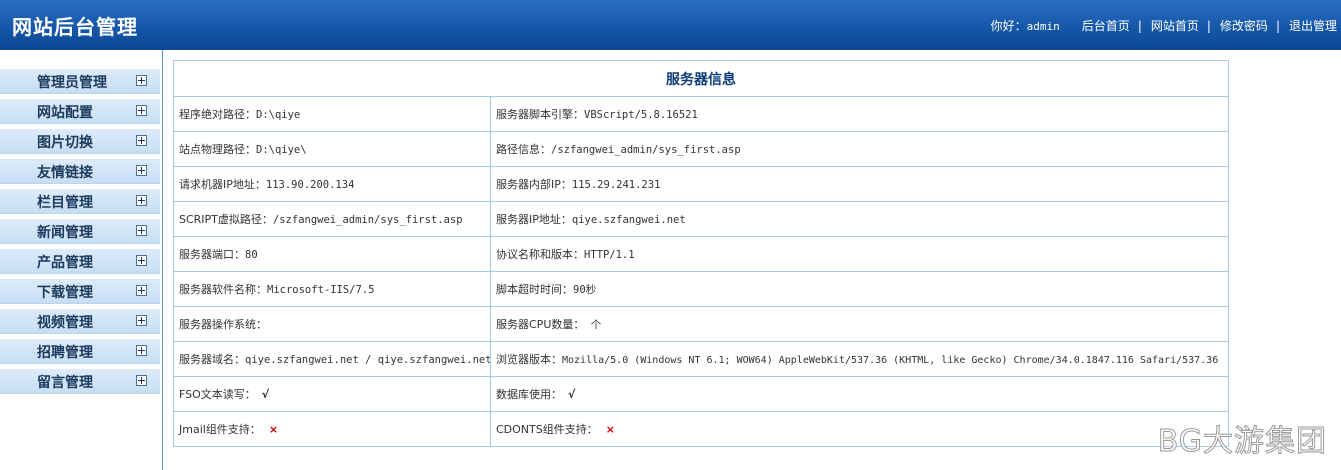 The image size is (1341, 470). Describe the element at coordinates (226, 219) in the screenshot. I see `info-label: SCRIPT虚拟路径：` at that location.